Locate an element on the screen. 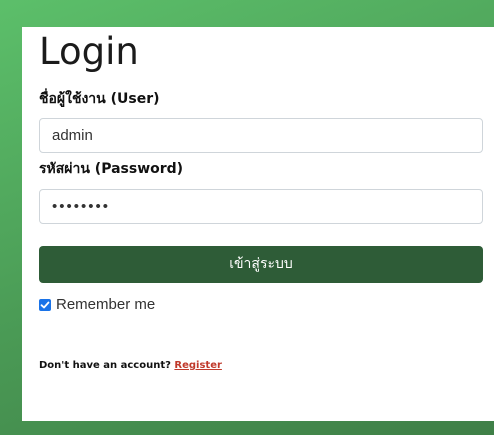 This screenshot has width=494, height=435. password-label: รหัสผ่าน (Password) is located at coordinates (111, 169).